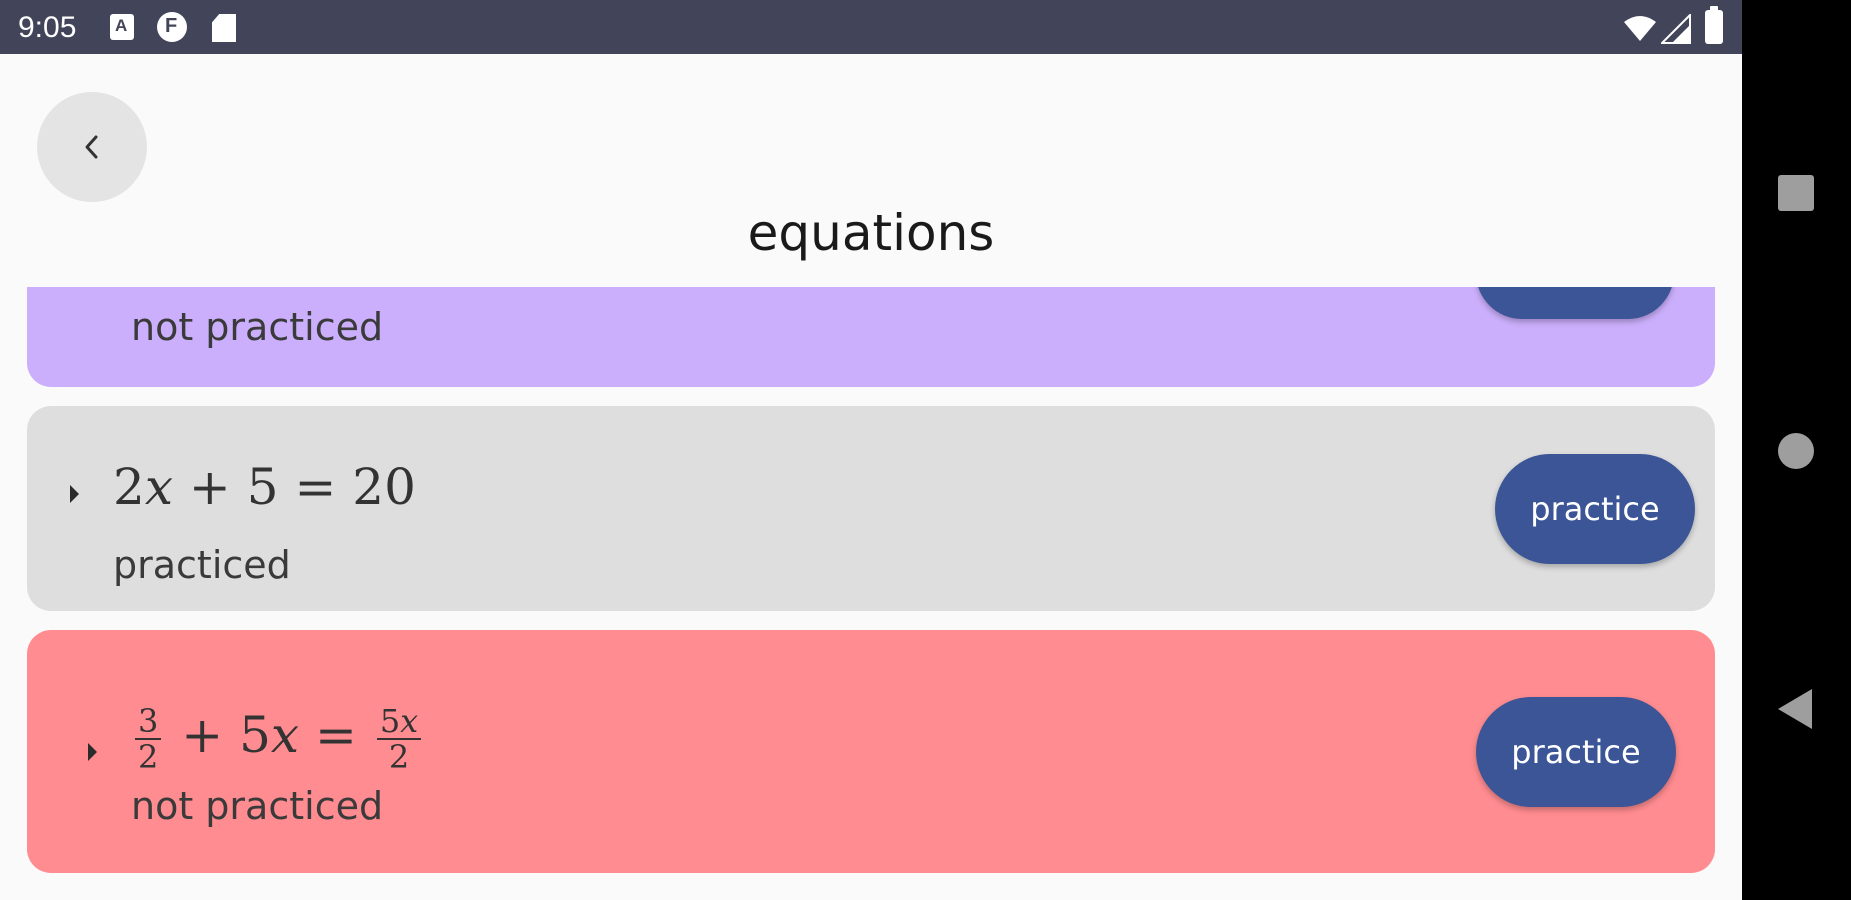 The height and width of the screenshot is (900, 1851). Describe the element at coordinates (129, 487) in the screenshot. I see `equation-term: 2` at that location.